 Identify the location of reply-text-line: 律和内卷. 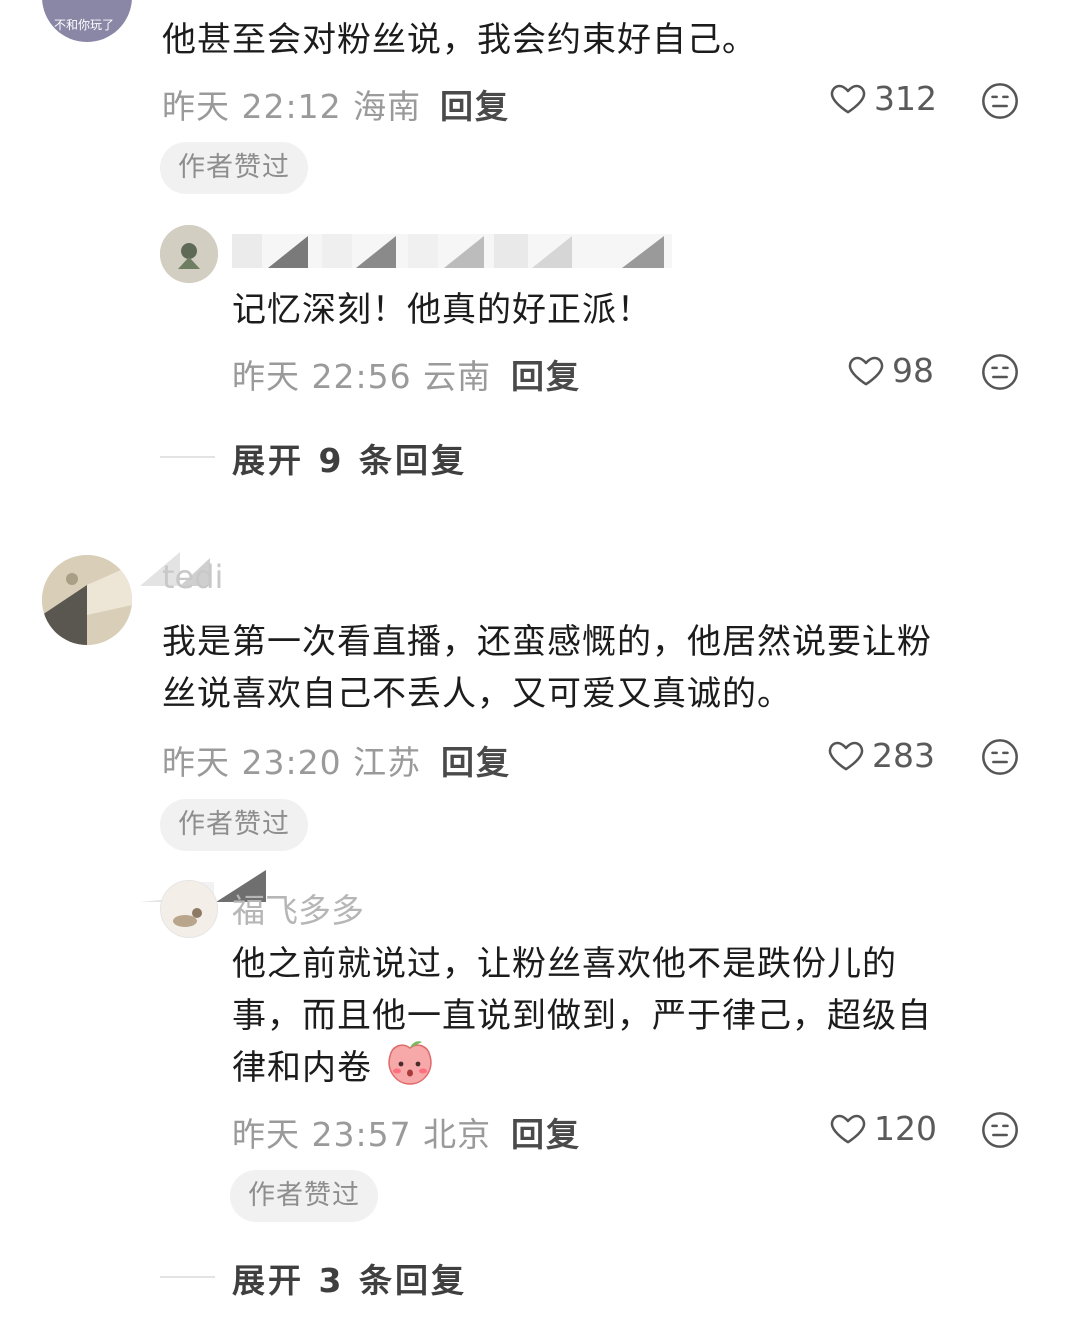
(302, 1068).